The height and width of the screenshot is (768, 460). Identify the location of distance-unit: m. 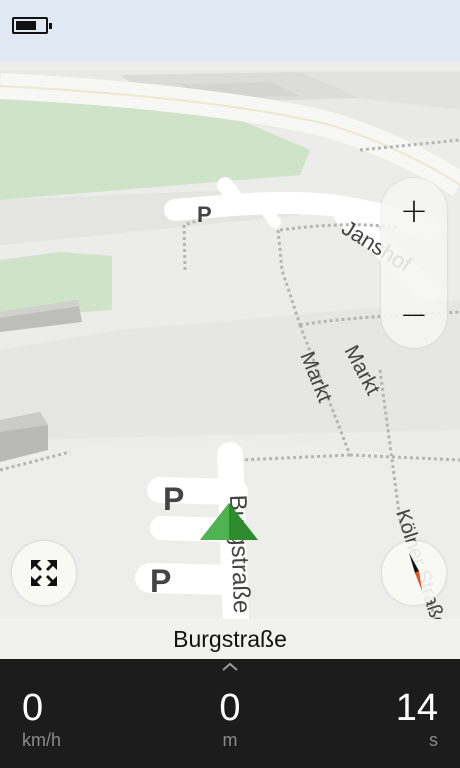
(230, 740).